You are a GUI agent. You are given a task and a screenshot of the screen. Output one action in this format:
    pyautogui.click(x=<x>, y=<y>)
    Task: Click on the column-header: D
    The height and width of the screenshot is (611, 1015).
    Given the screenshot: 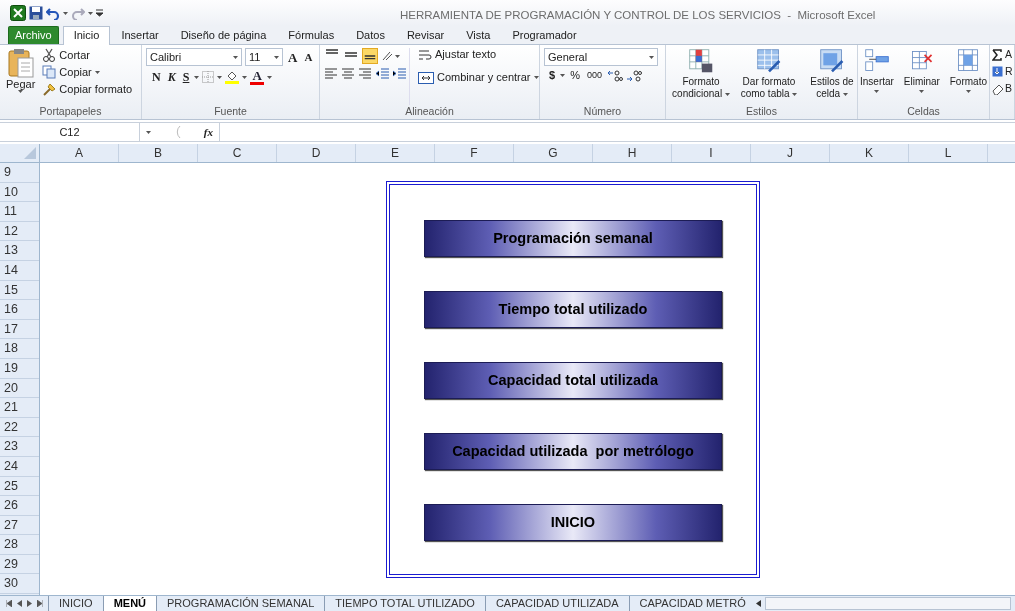 What is the action you would take?
    pyautogui.click(x=316, y=153)
    